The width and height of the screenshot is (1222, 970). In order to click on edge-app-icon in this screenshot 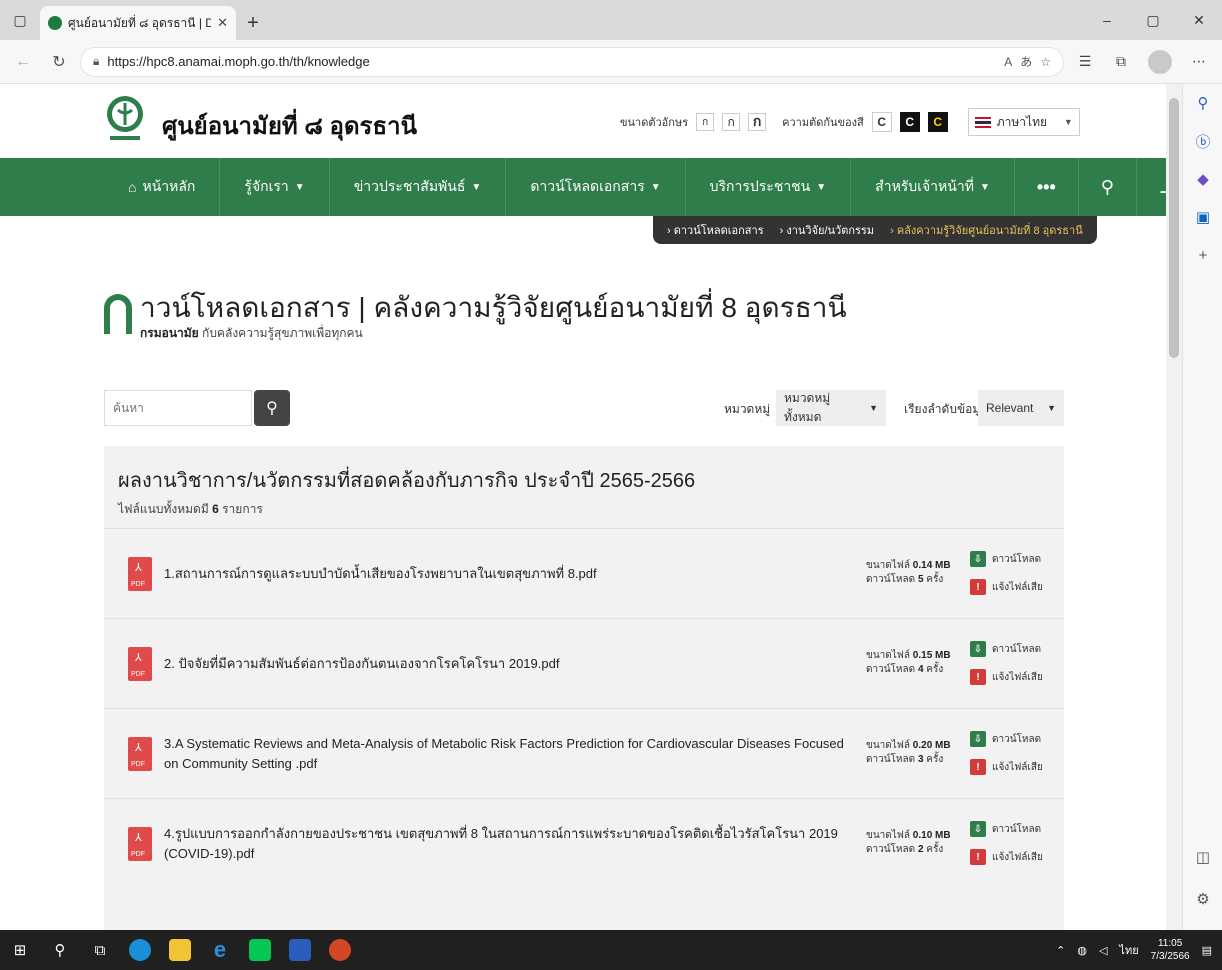, I will do `click(140, 950)`.